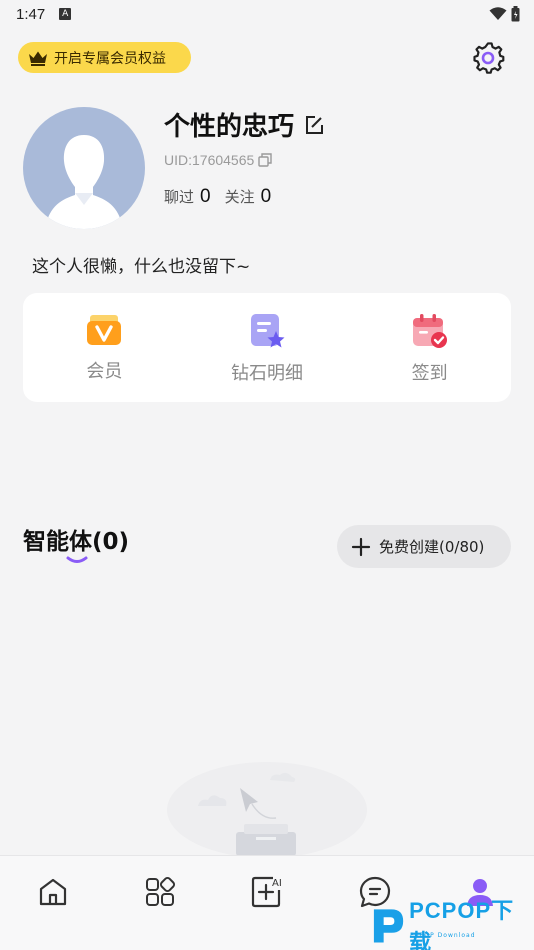 This screenshot has height=950, width=534. I want to click on watermark-brand: PCPOP下载, so click(462, 924).